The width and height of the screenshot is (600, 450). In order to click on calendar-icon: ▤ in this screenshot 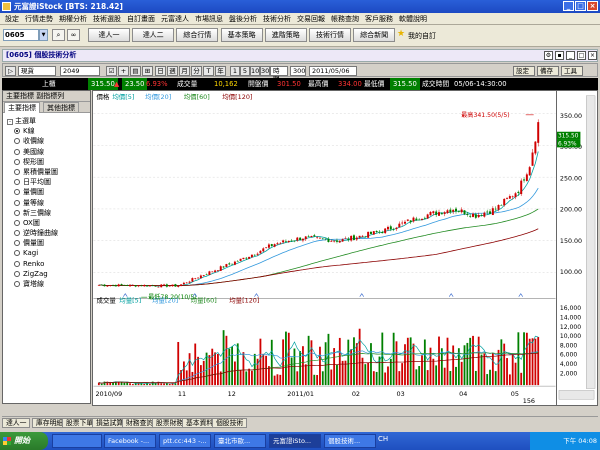, I will do `click(135, 71)`.